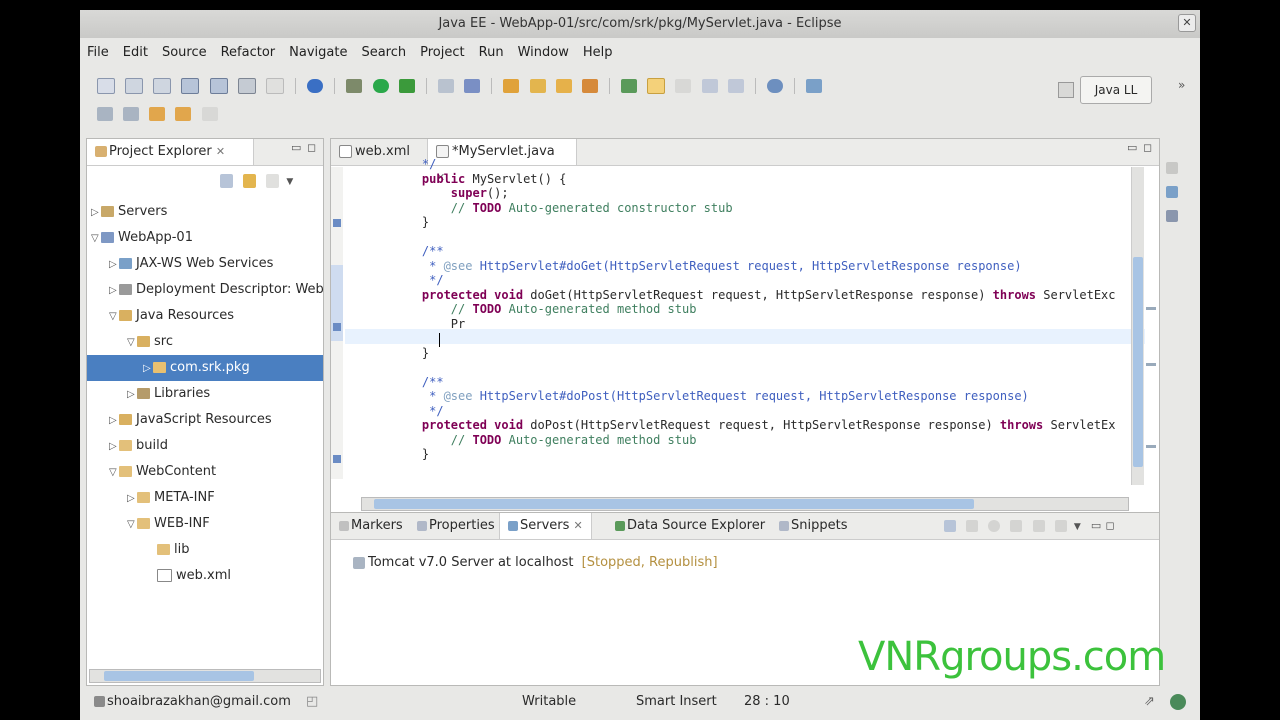 This screenshot has width=1280, height=720. Describe the element at coordinates (735, 86) in the screenshot. I see `show-source-icon` at that location.